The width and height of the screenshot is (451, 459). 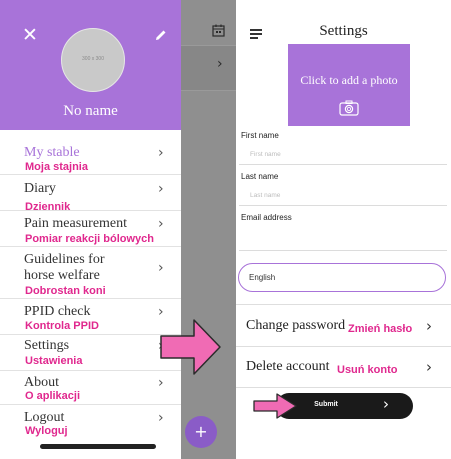 I want to click on pencil-icon, so click(x=161, y=35).